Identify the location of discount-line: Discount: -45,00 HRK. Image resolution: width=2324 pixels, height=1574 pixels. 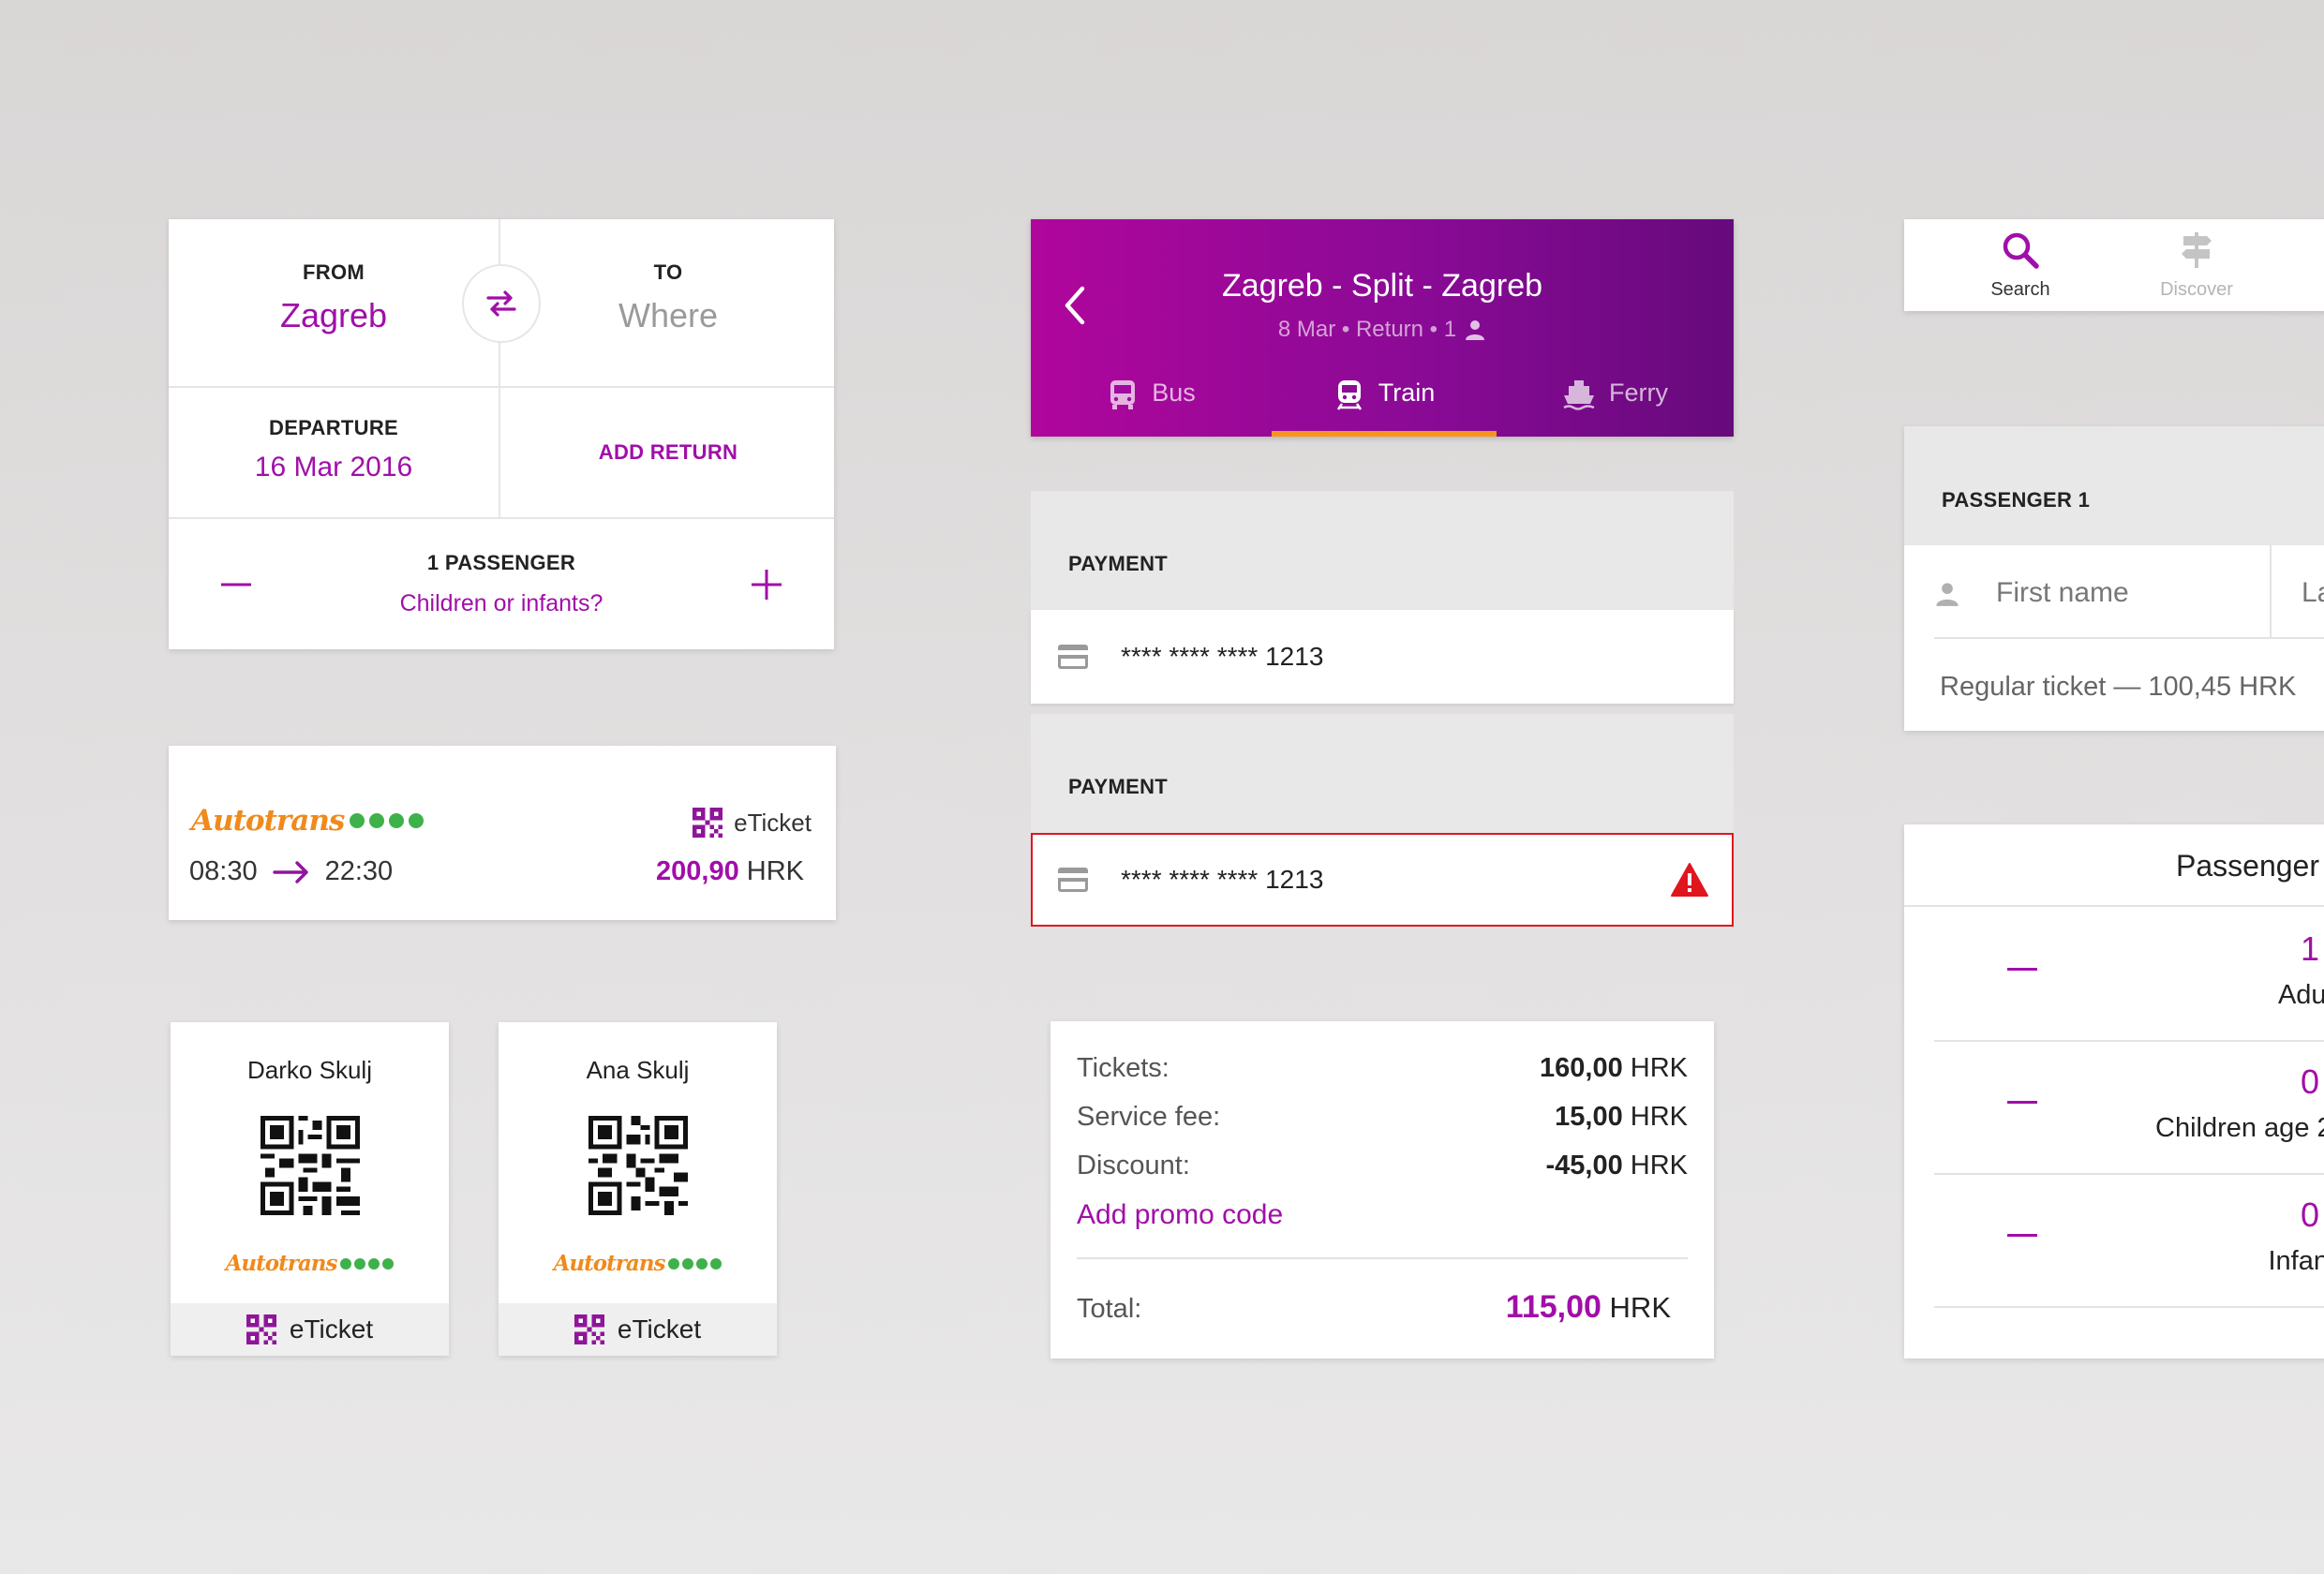
(1382, 1166).